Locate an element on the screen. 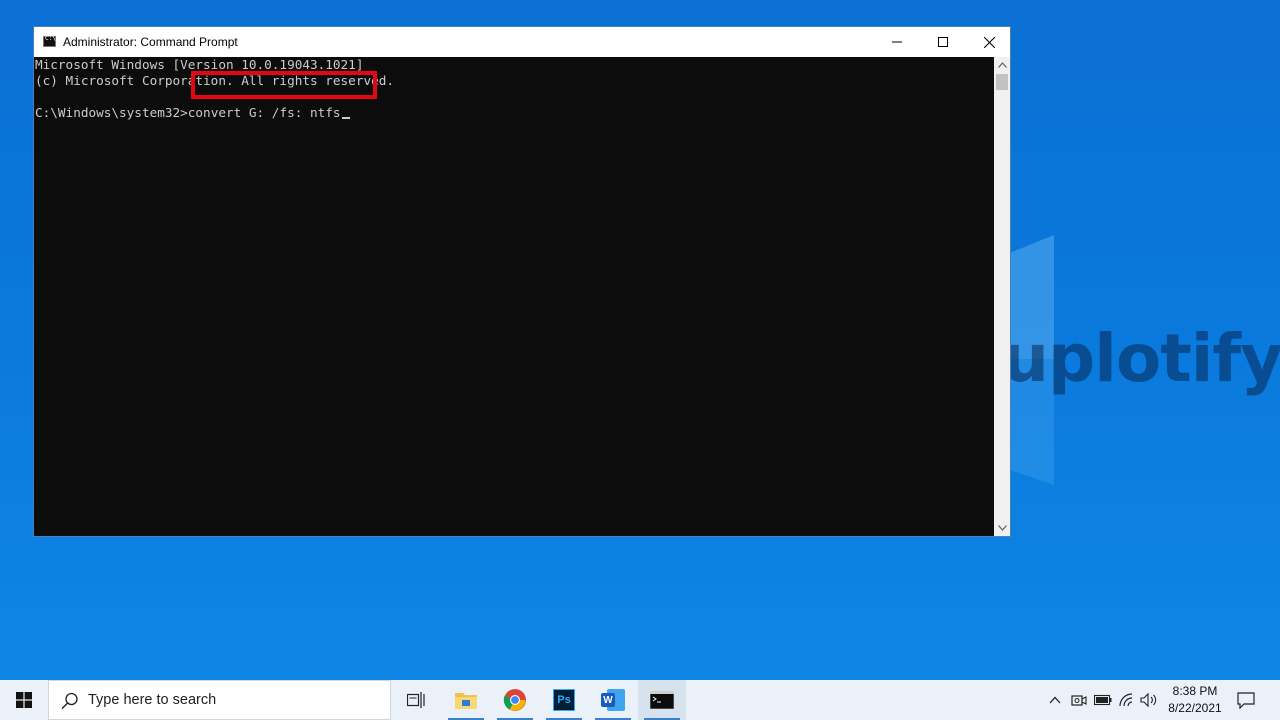 The height and width of the screenshot is (720, 1280). start-button is located at coordinates (24, 700).